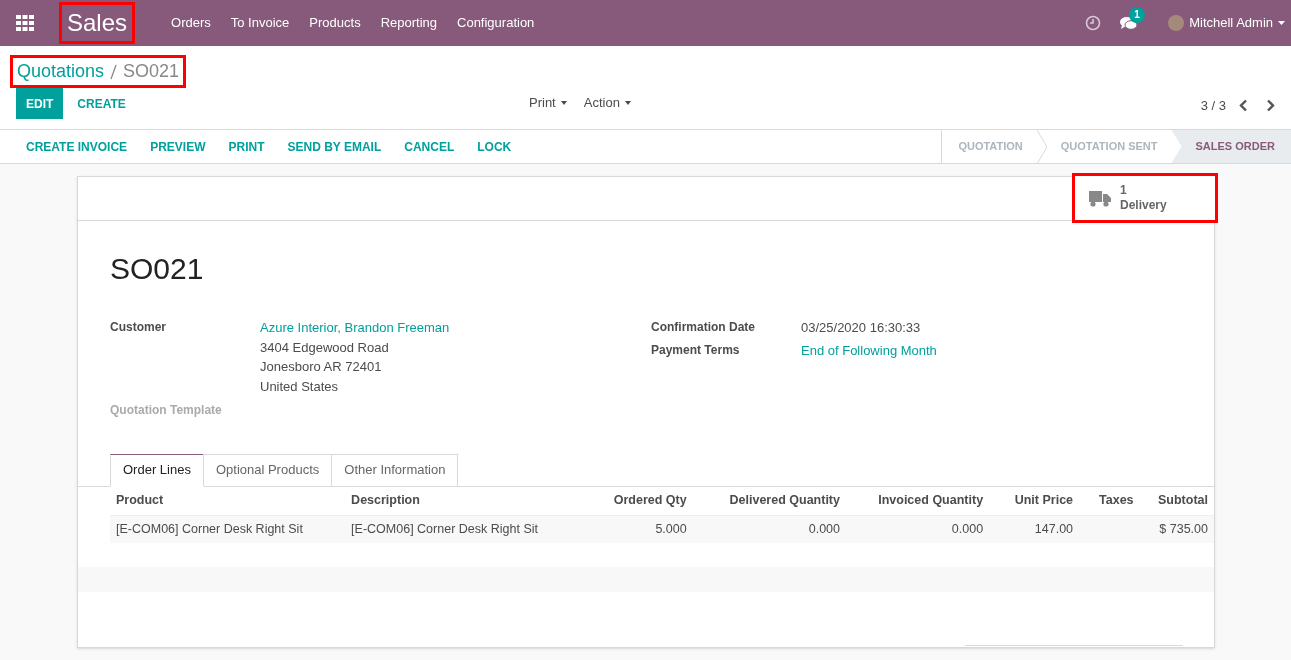  What do you see at coordinates (260, 23) in the screenshot?
I see `menu-item: To Invoice` at bounding box center [260, 23].